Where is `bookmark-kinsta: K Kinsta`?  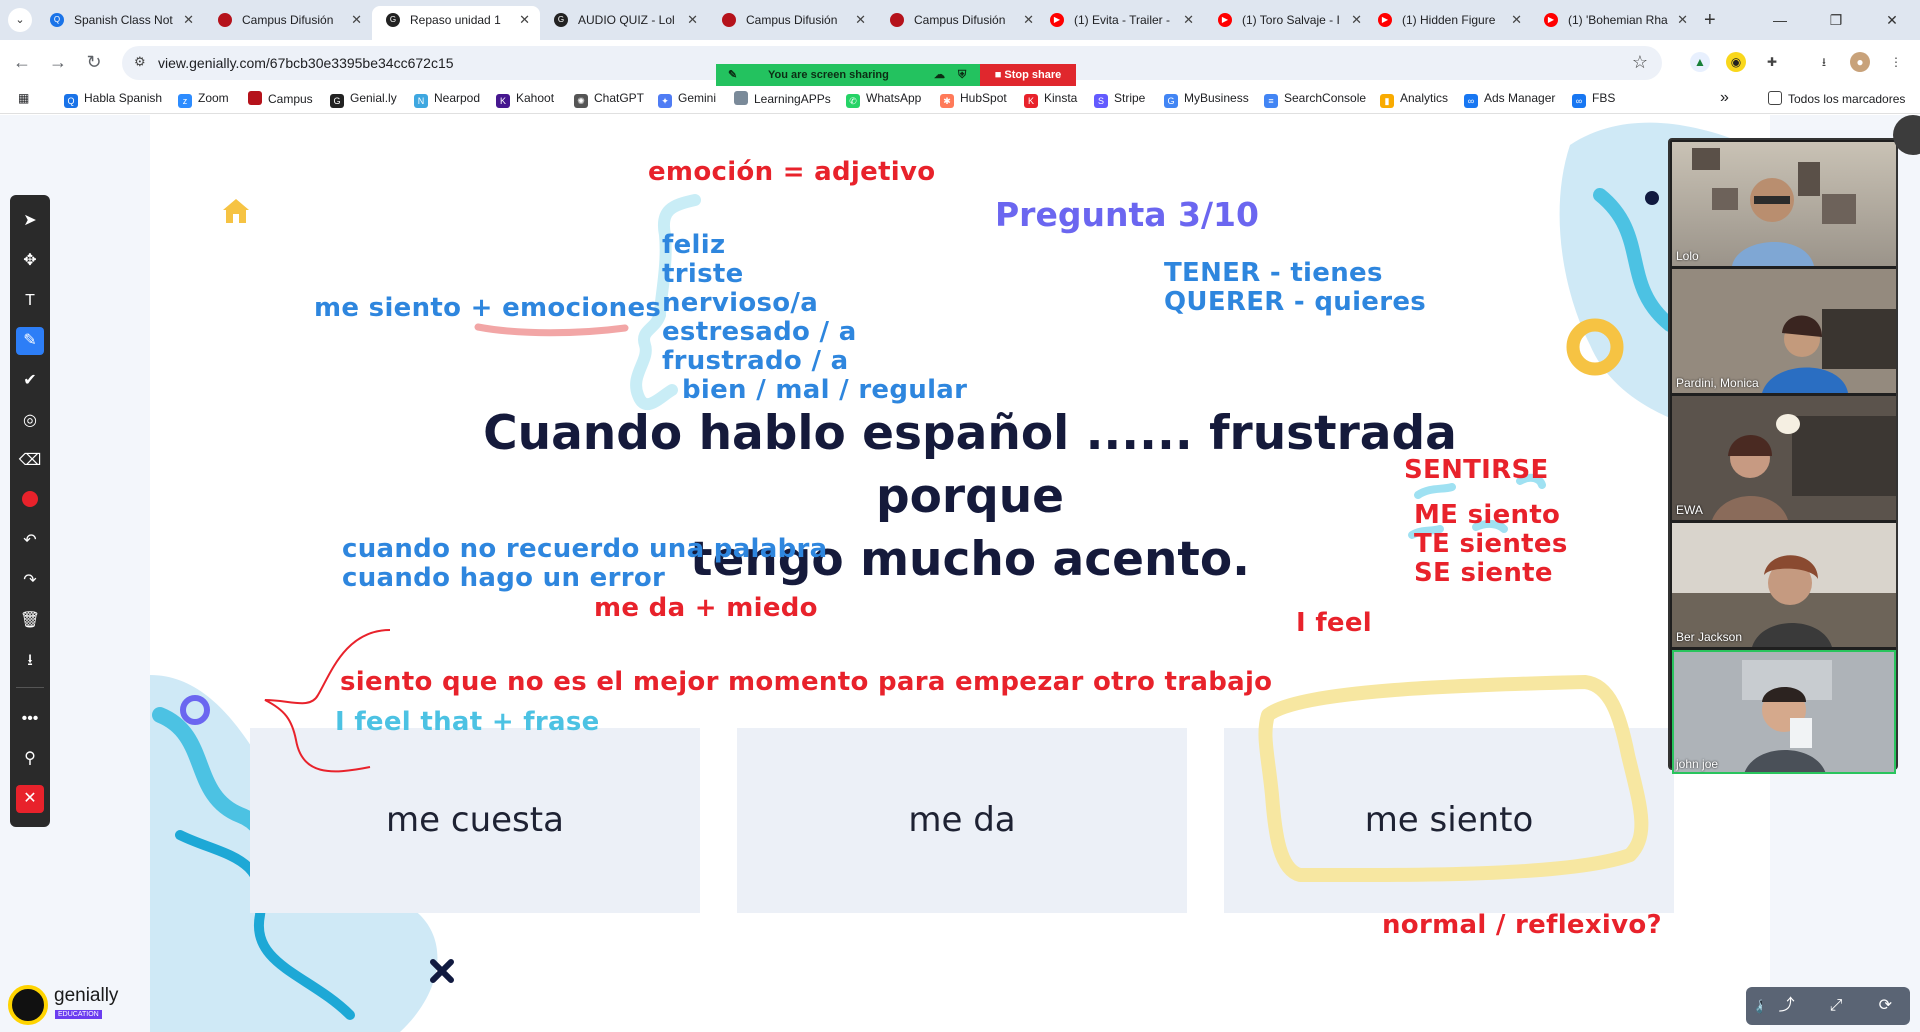 bookmark-kinsta: K Kinsta is located at coordinates (1050, 99).